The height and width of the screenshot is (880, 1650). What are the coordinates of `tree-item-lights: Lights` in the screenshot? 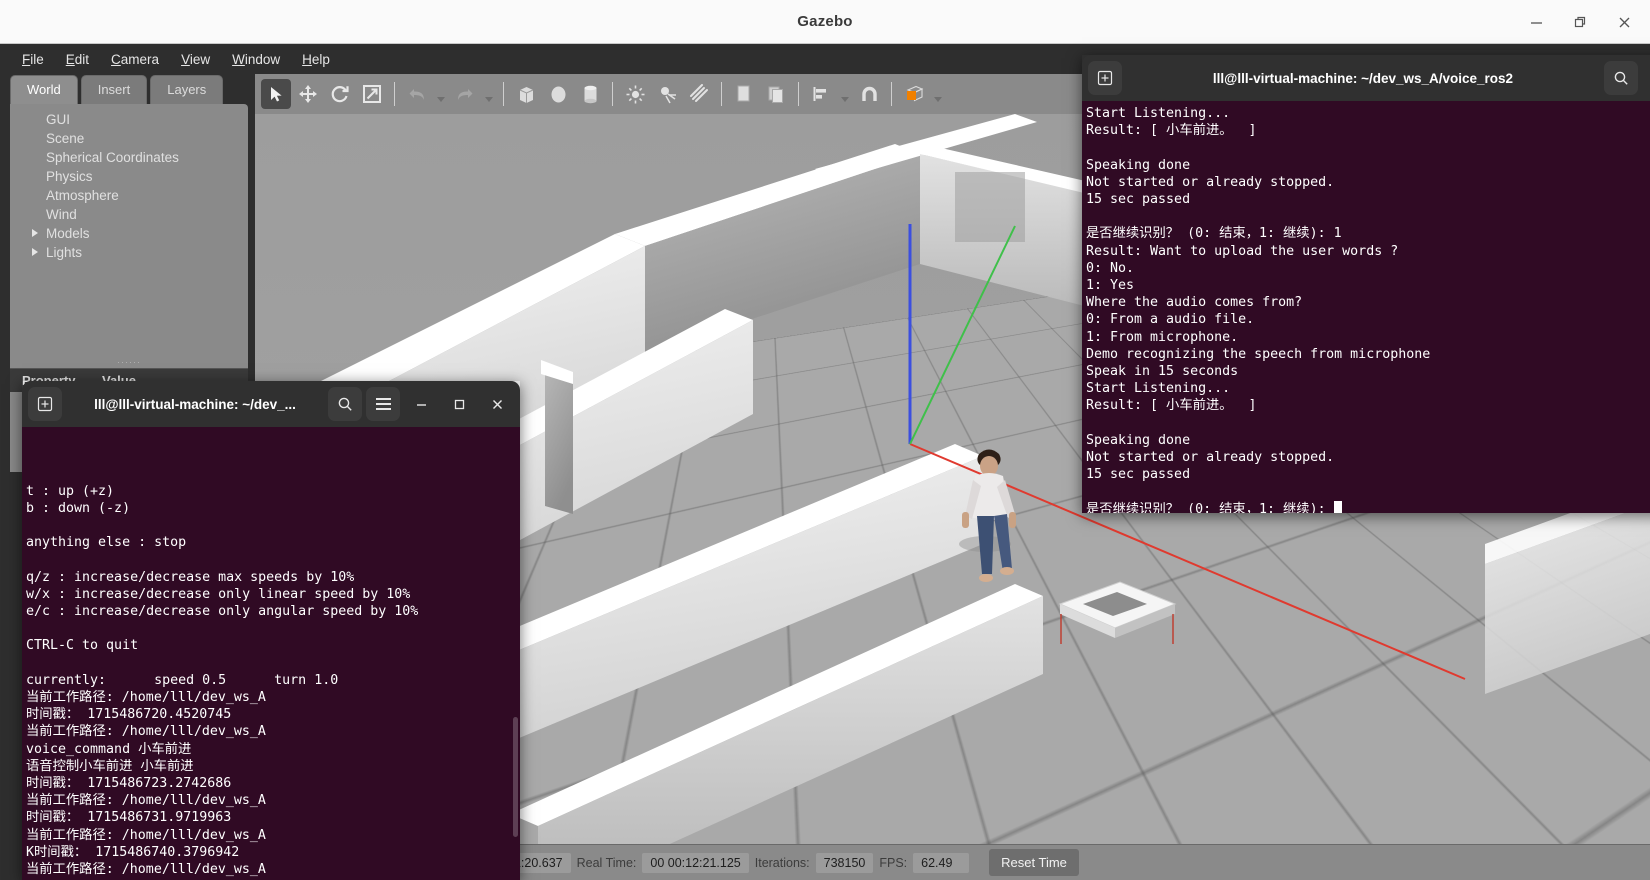 It's located at (129, 252).